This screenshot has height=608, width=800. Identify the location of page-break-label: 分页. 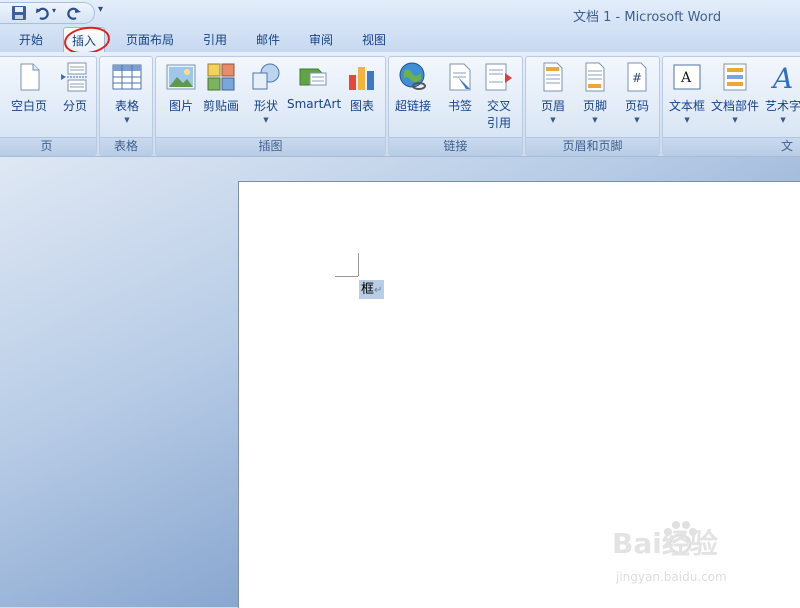
(74, 106).